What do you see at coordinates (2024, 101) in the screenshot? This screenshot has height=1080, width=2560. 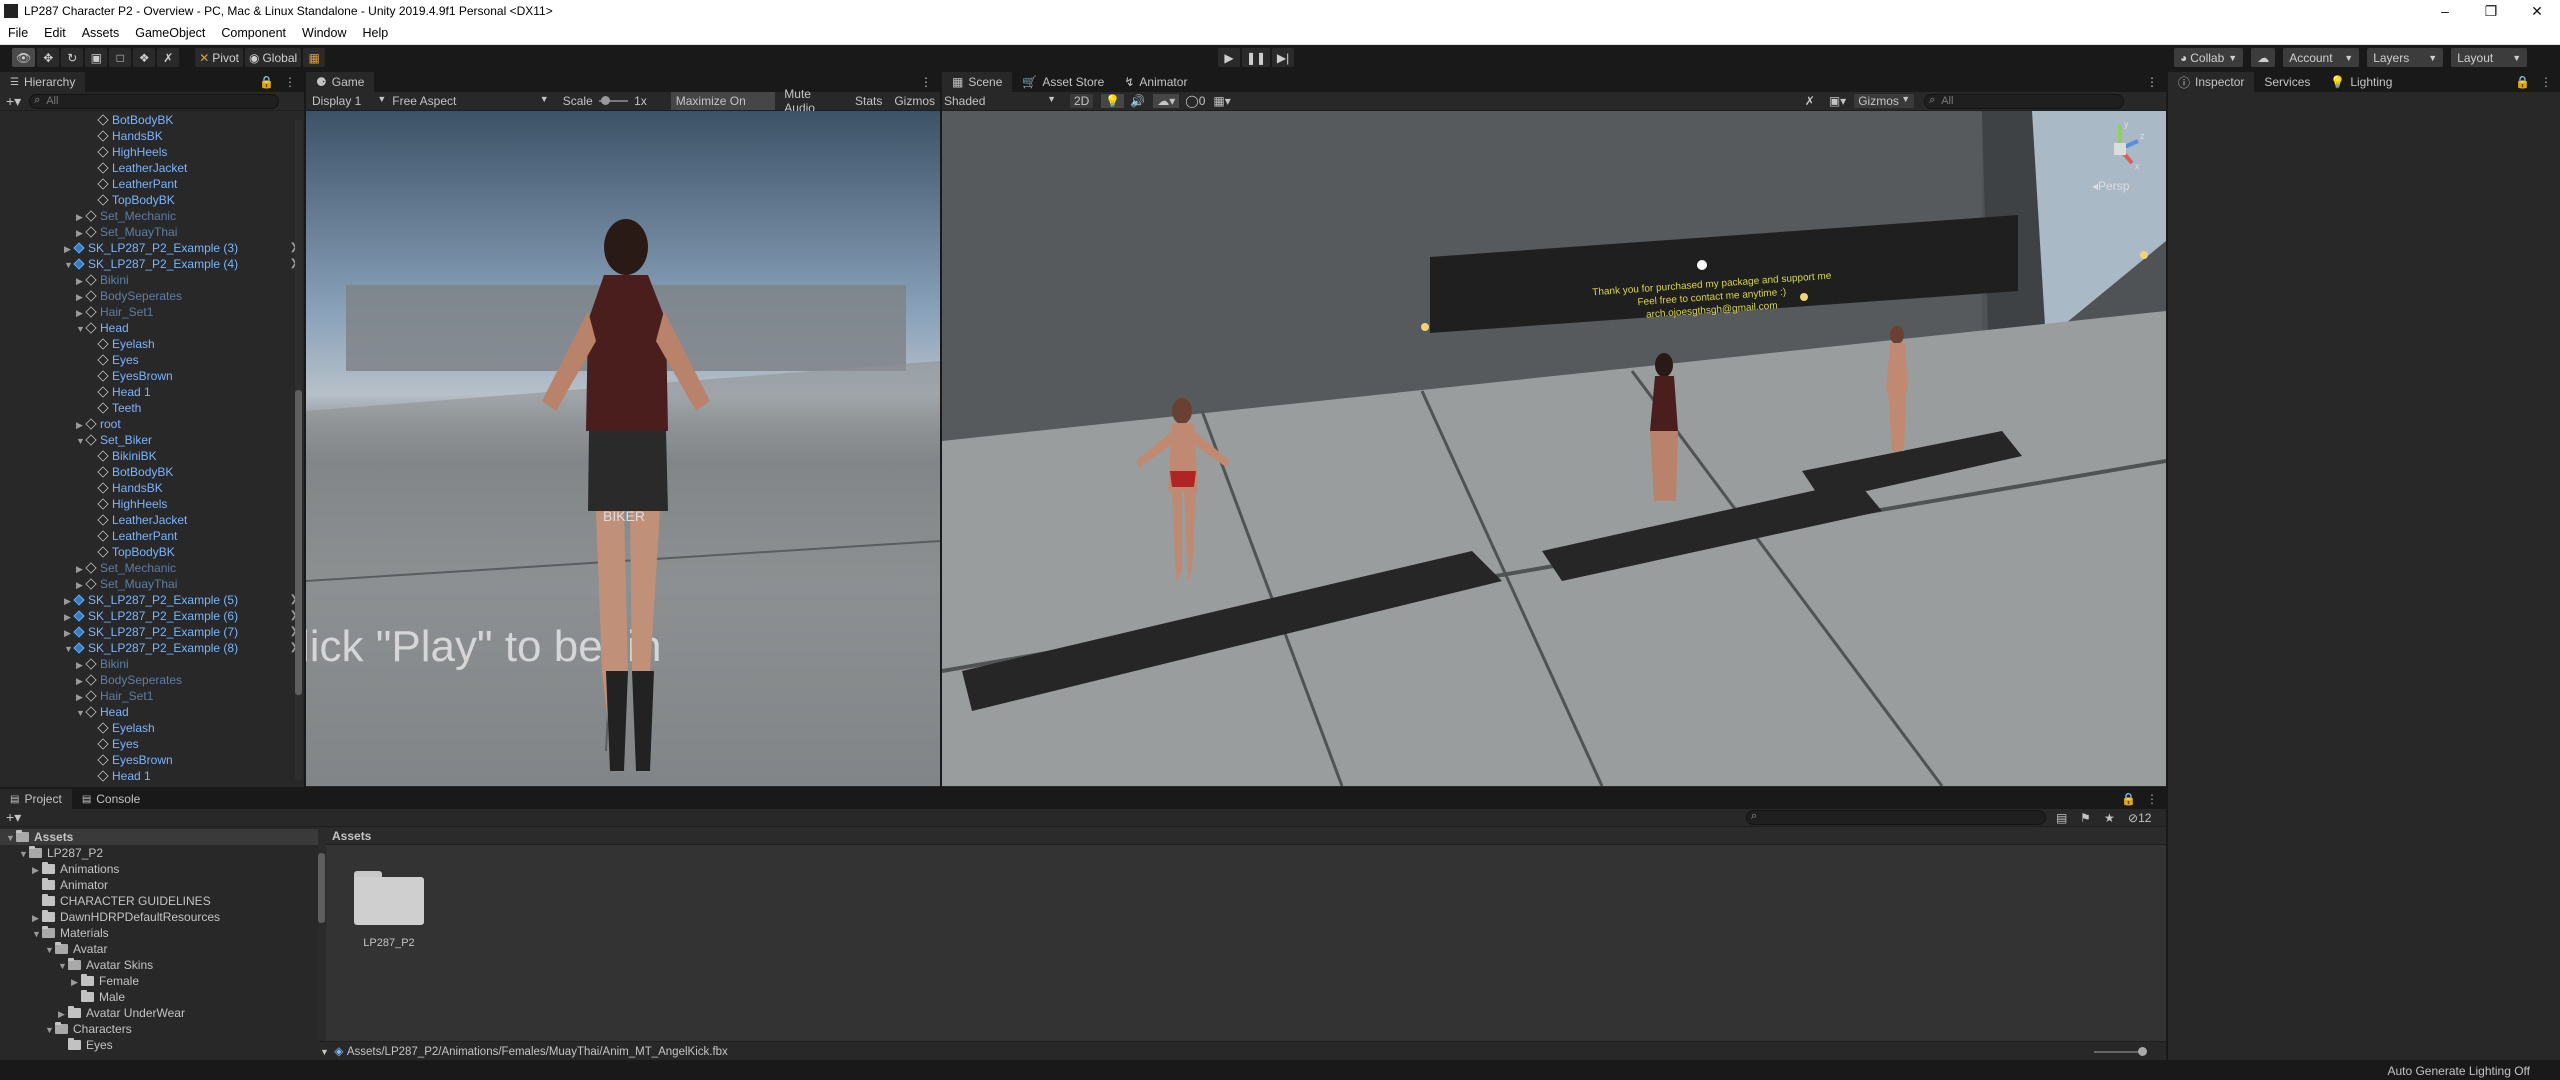 I see `scene-search-input: All` at bounding box center [2024, 101].